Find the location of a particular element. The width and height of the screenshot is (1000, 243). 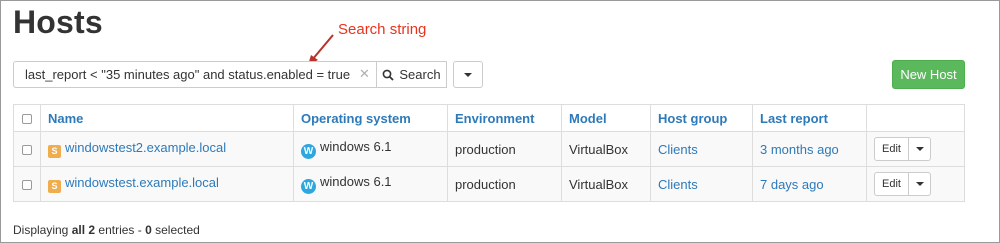

search-button: Search is located at coordinates (411, 74).